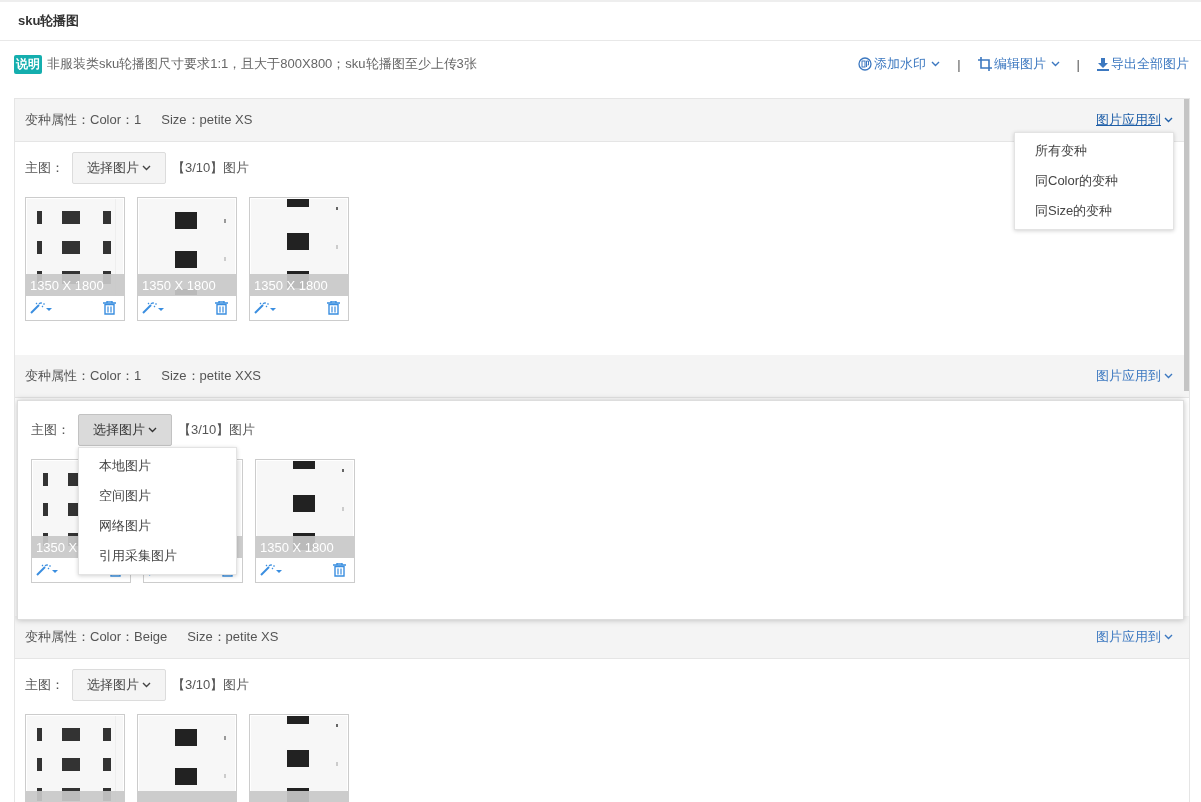 The height and width of the screenshot is (802, 1201). What do you see at coordinates (899, 64) in the screenshot?
I see `toolbar-link: 添加水印` at bounding box center [899, 64].